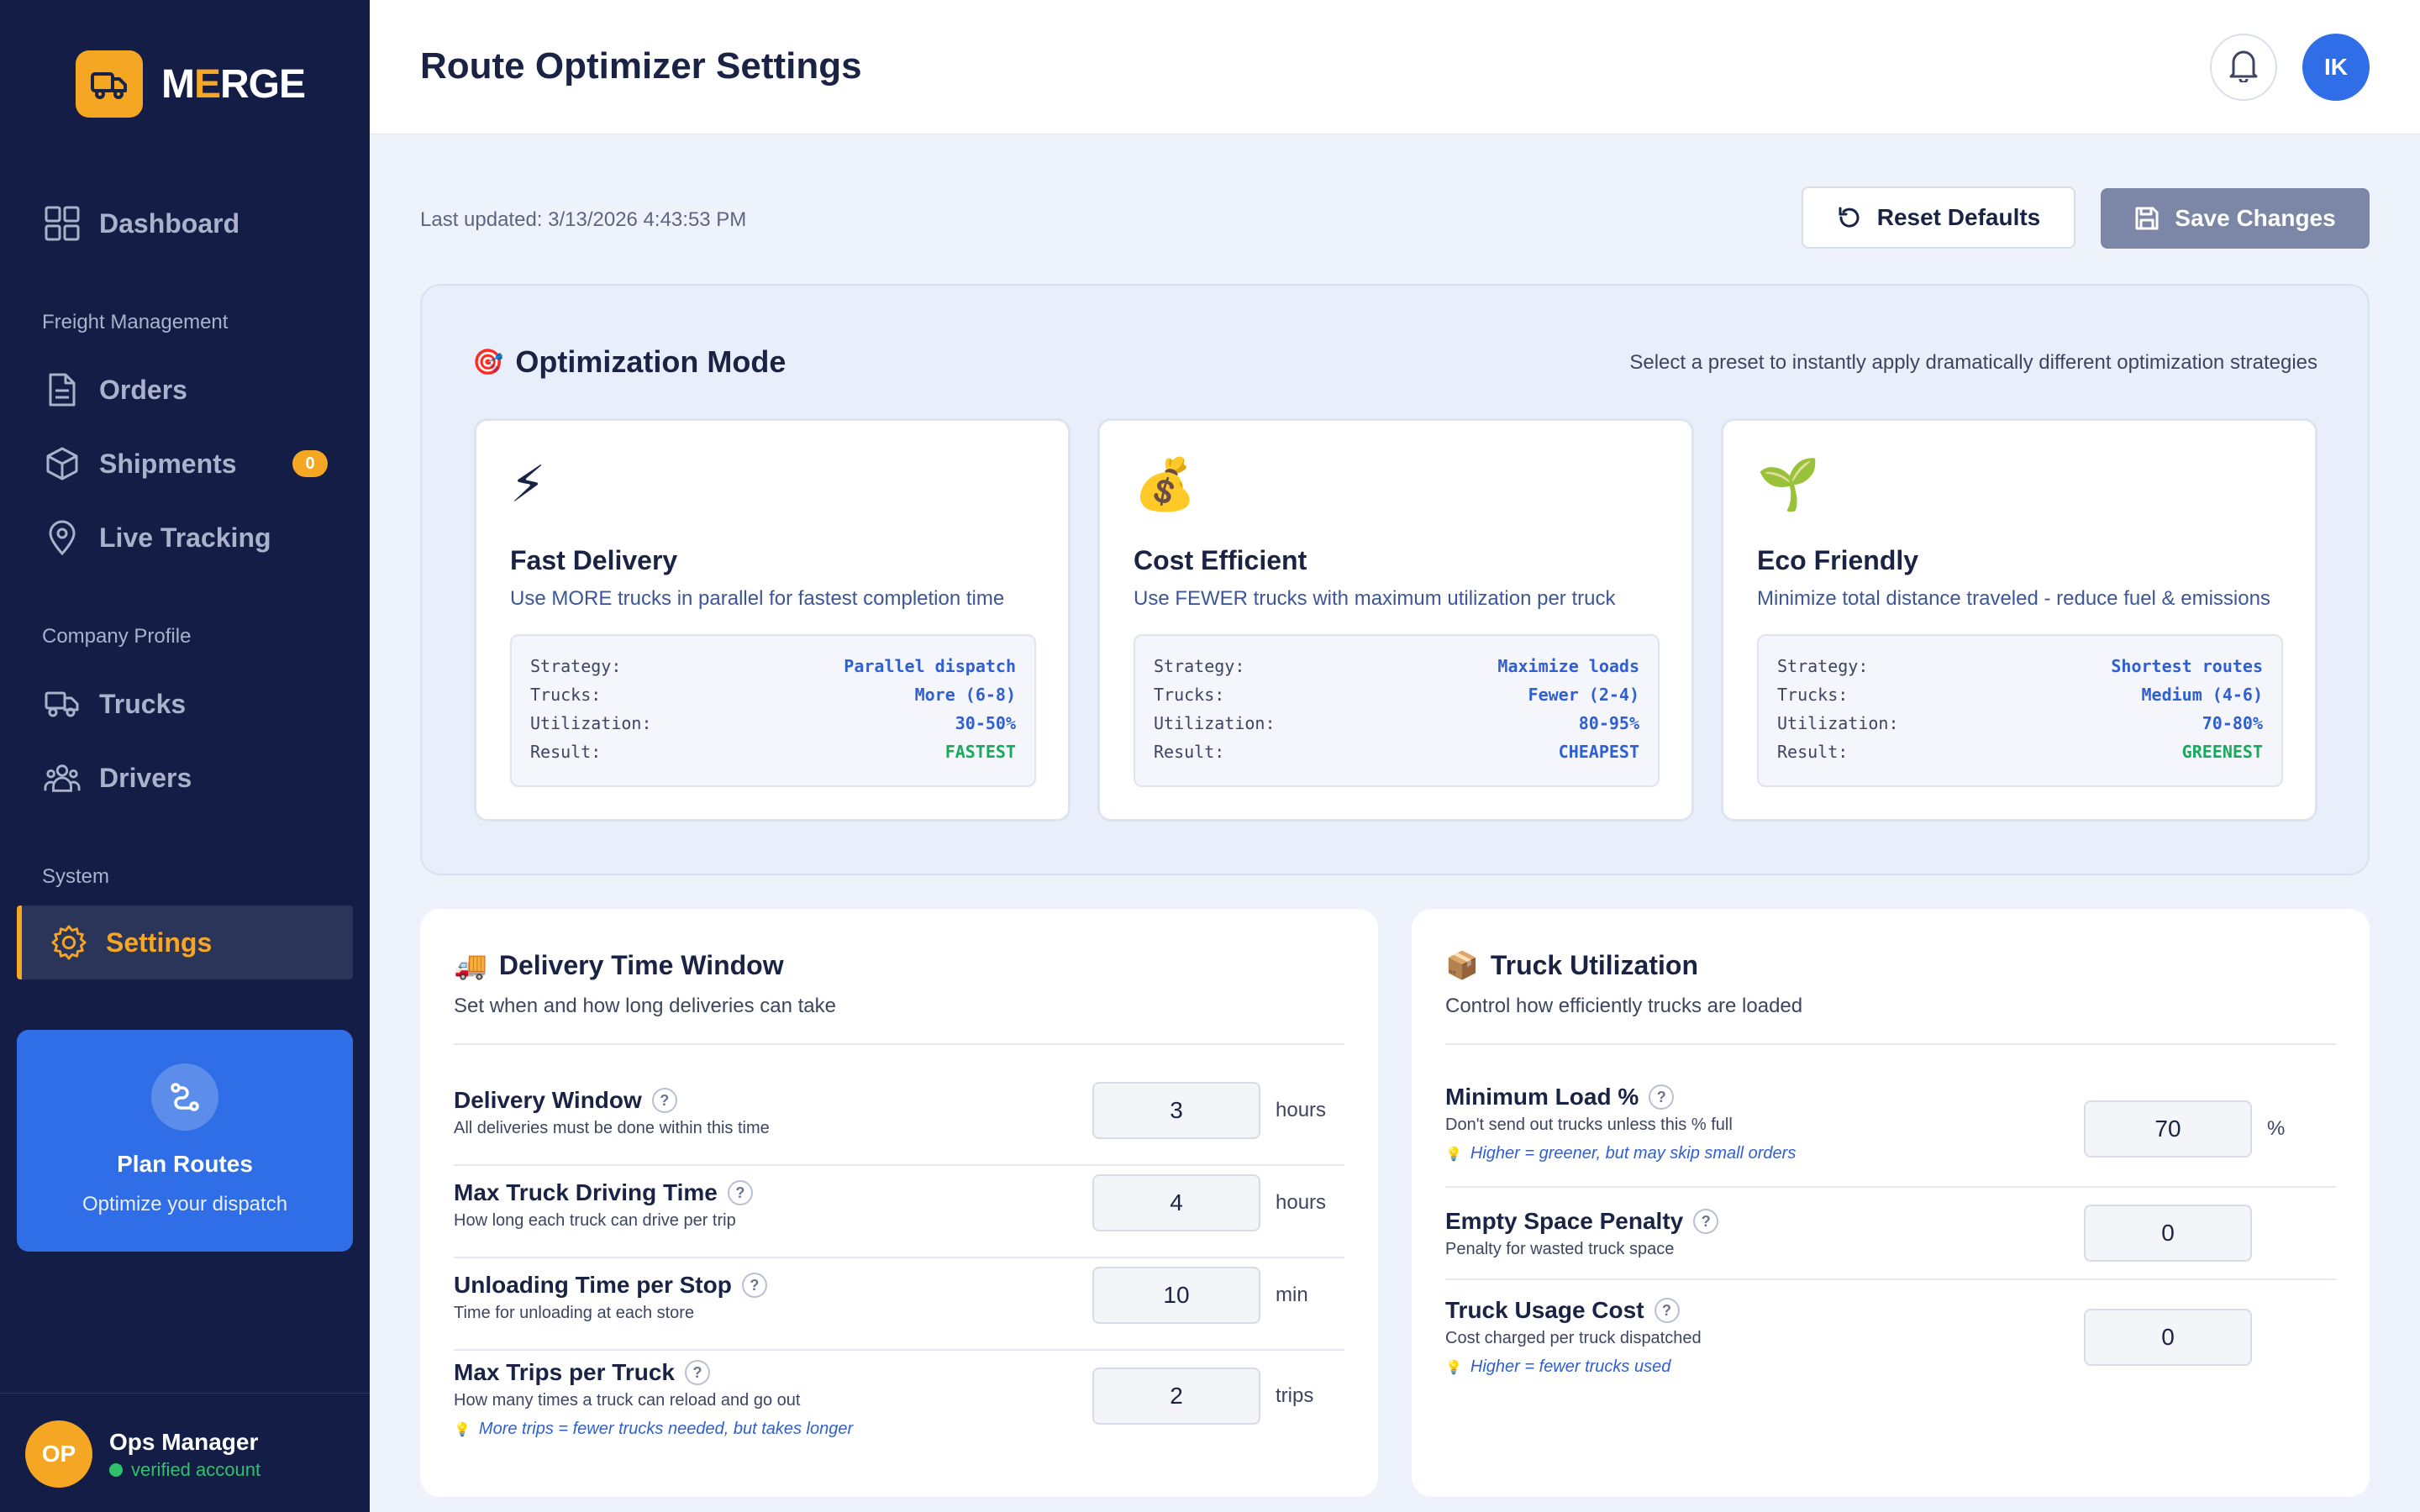 This screenshot has height=1512, width=2420. What do you see at coordinates (1890, 1044) in the screenshot?
I see `divider` at bounding box center [1890, 1044].